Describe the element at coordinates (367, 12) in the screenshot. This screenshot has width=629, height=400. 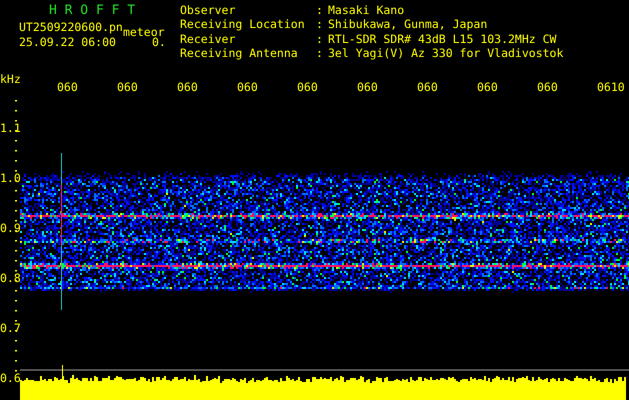
I see `info-value: Masaki Kano` at that location.